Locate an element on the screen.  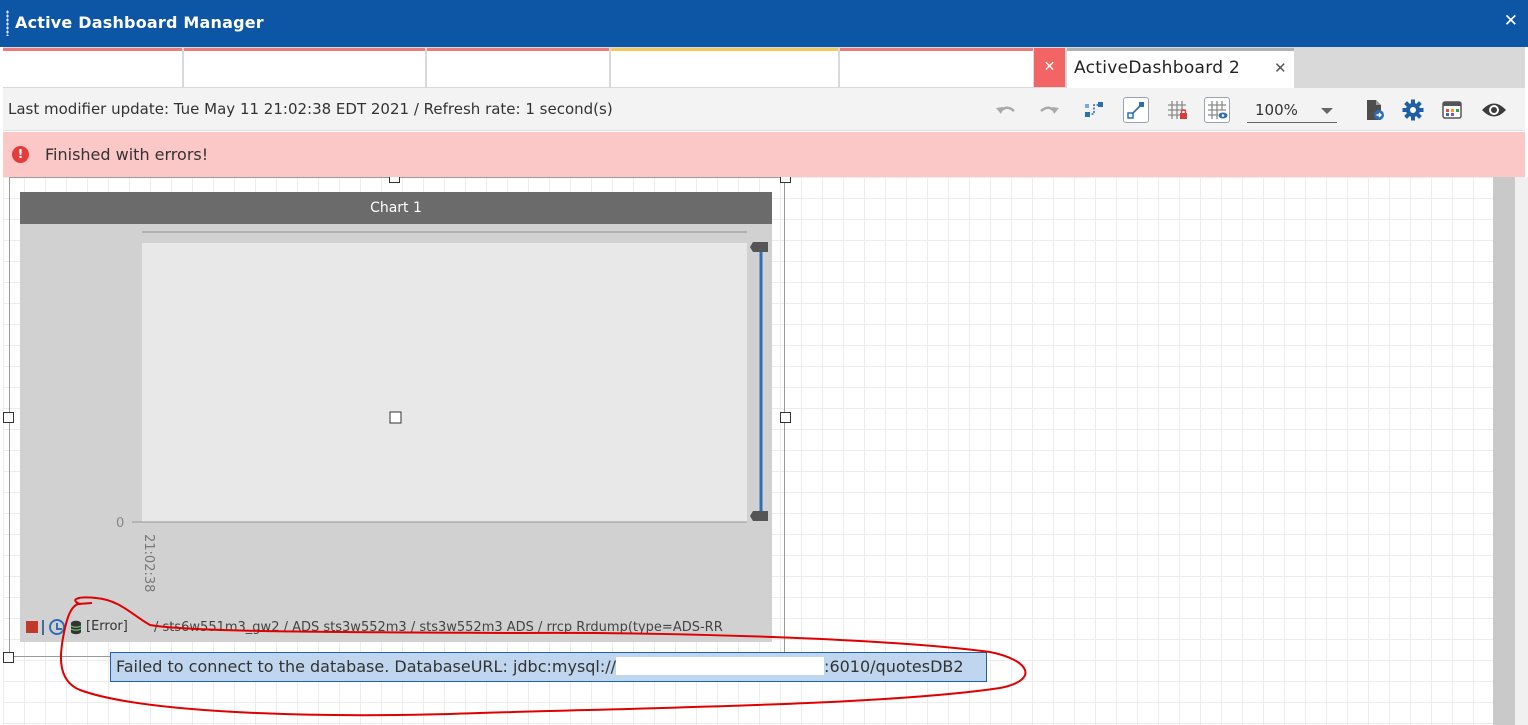
connect-nodes-icon is located at coordinates (1094, 110).